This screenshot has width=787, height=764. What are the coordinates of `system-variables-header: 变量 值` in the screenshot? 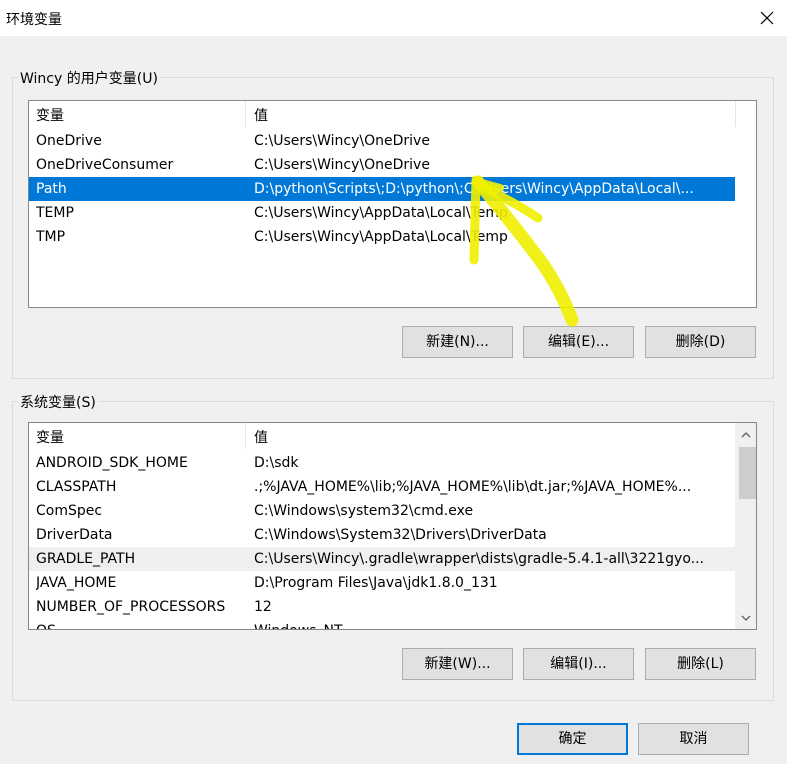 It's located at (392, 436).